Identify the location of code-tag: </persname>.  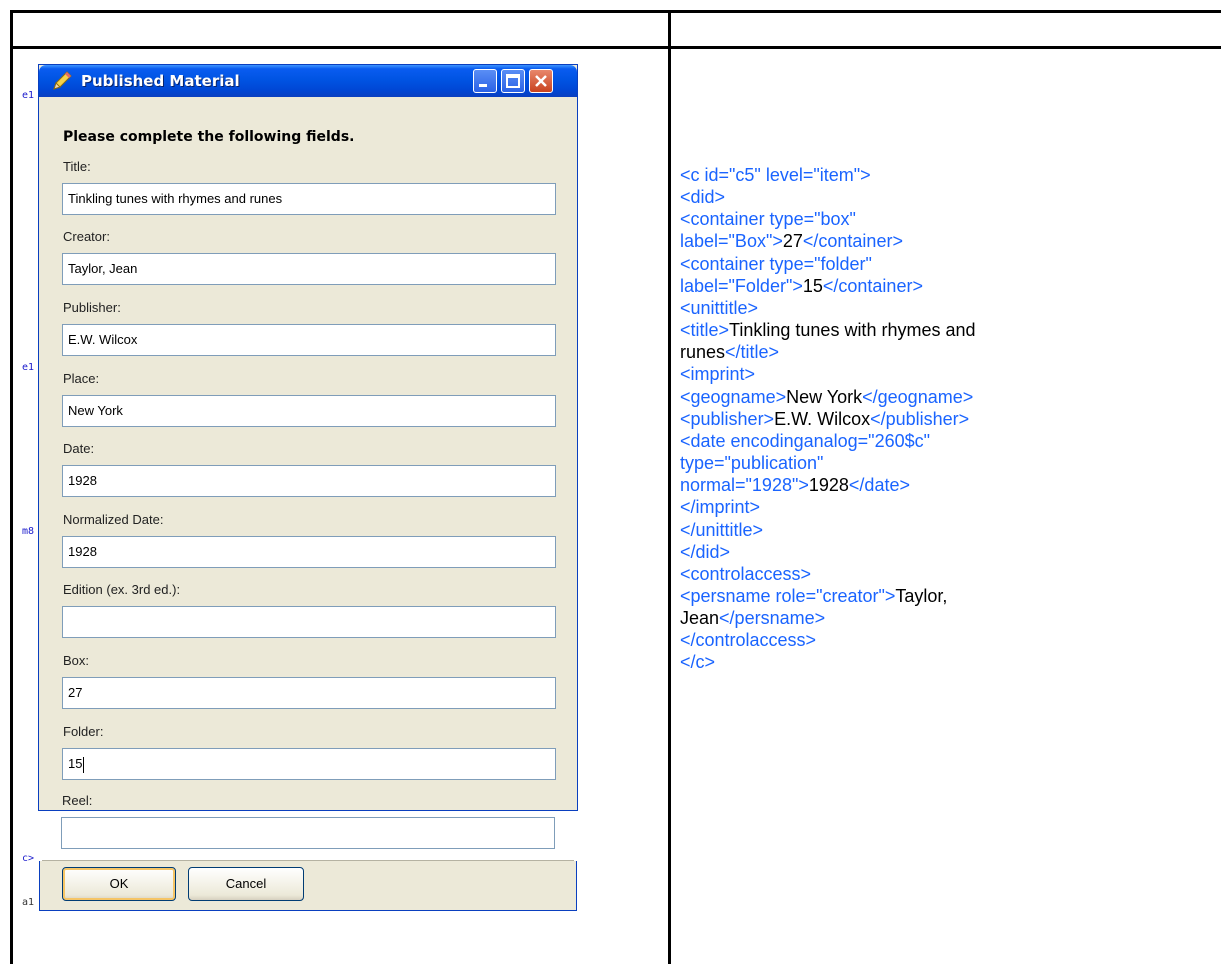
(772, 618).